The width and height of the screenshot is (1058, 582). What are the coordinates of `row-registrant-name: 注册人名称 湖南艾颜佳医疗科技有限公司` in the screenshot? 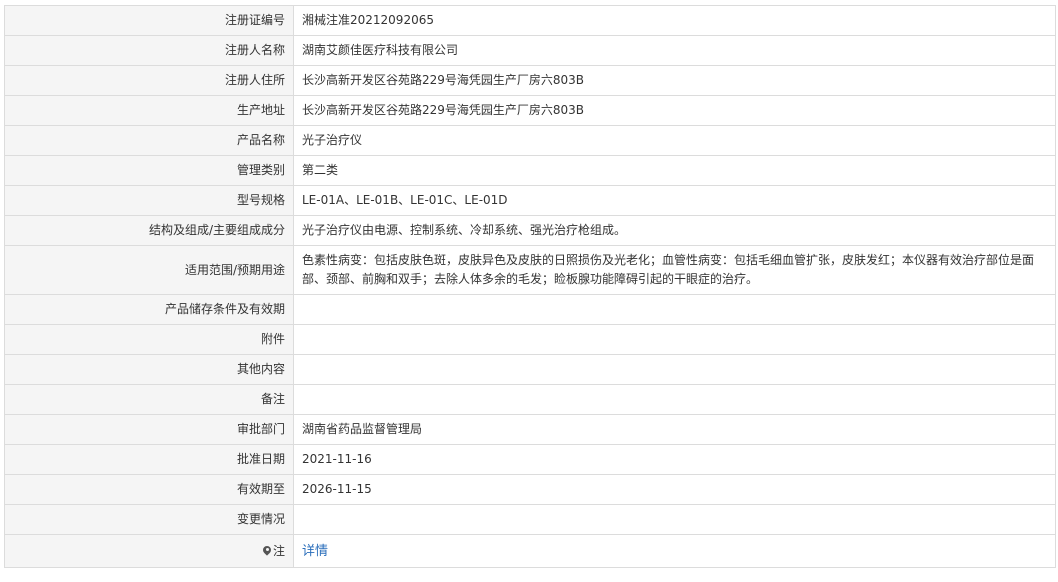 It's located at (530, 50).